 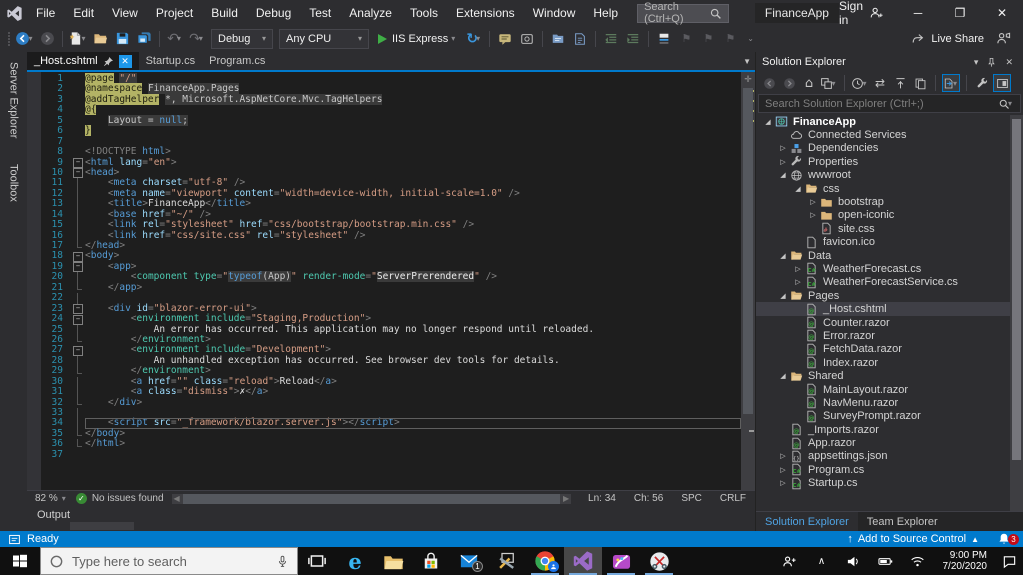 I want to click on toolbar-overflow-icon: ⌄, so click(x=750, y=38).